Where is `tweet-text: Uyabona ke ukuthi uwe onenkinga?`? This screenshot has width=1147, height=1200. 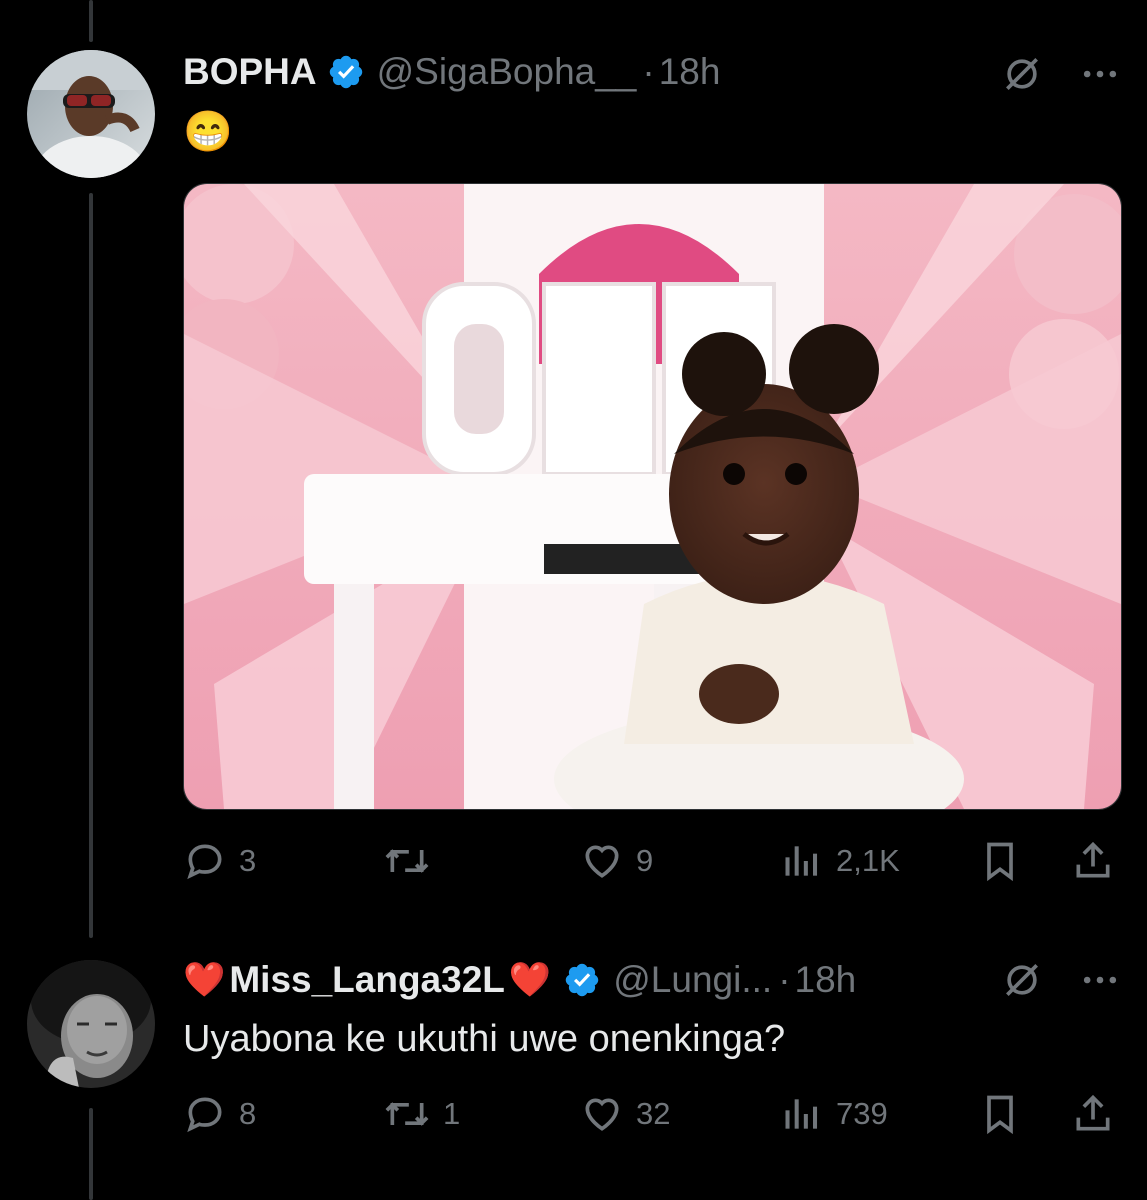 tweet-text: Uyabona ke ukuthi uwe onenkinga? is located at coordinates (484, 1039).